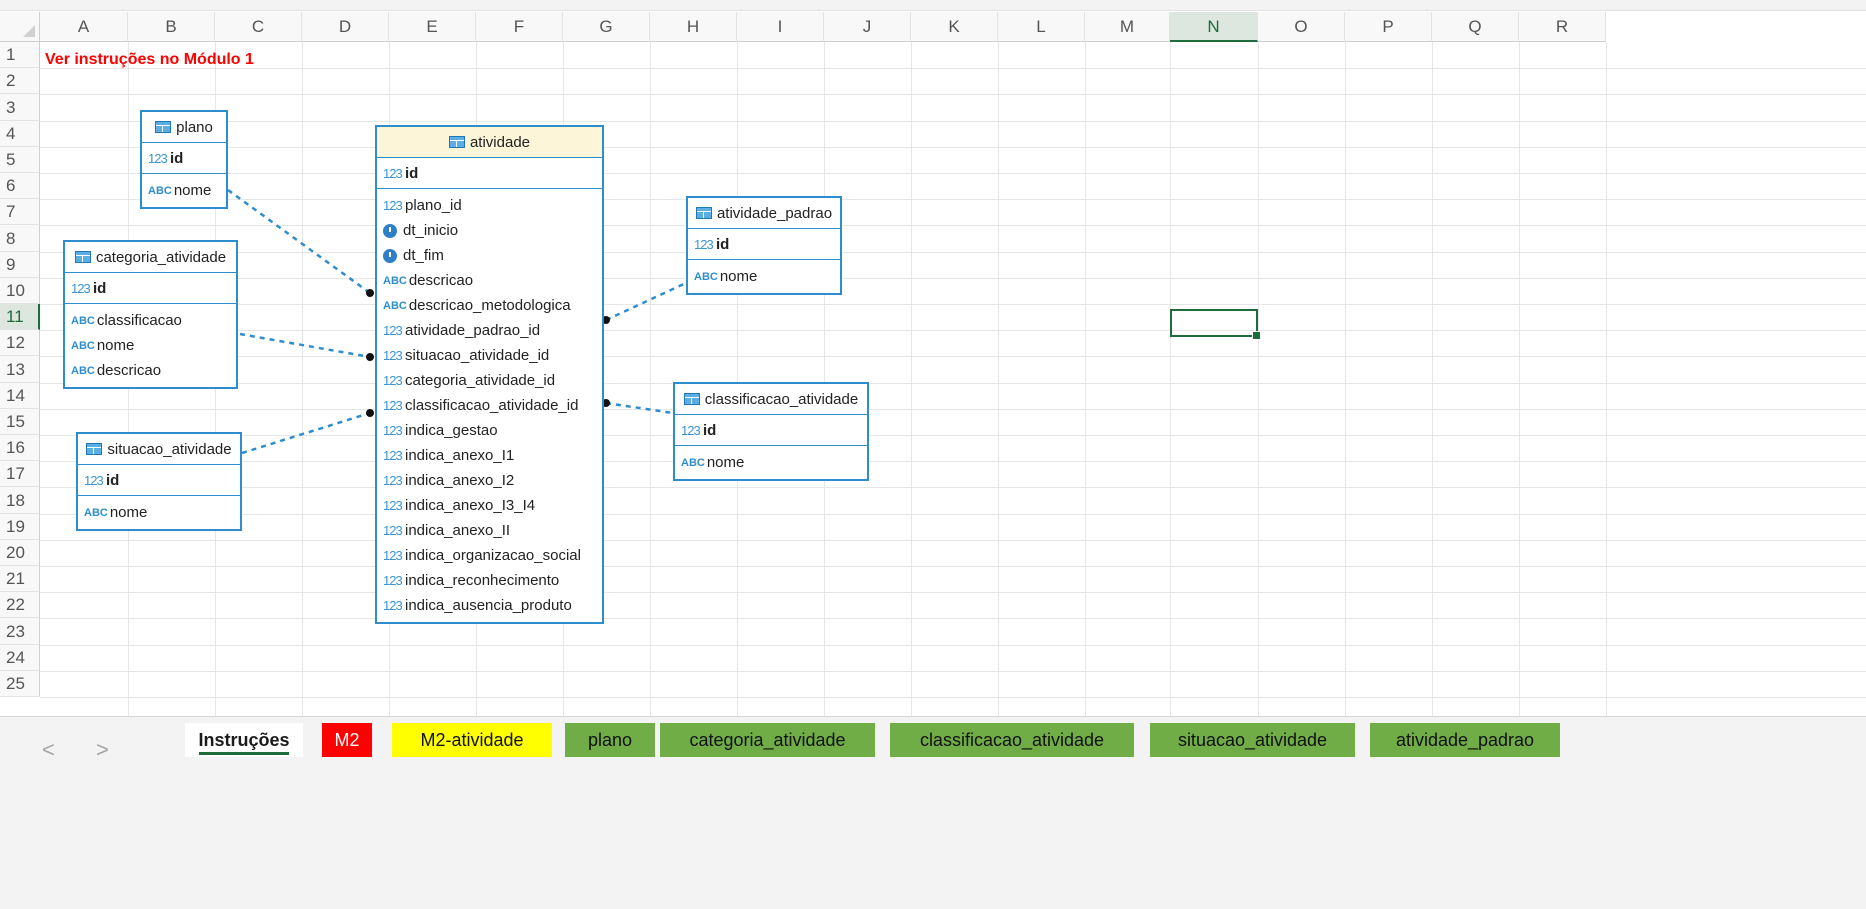 The width and height of the screenshot is (1866, 909). I want to click on sheet-tab-categoria-atividade: categoria_atividade, so click(767, 740).